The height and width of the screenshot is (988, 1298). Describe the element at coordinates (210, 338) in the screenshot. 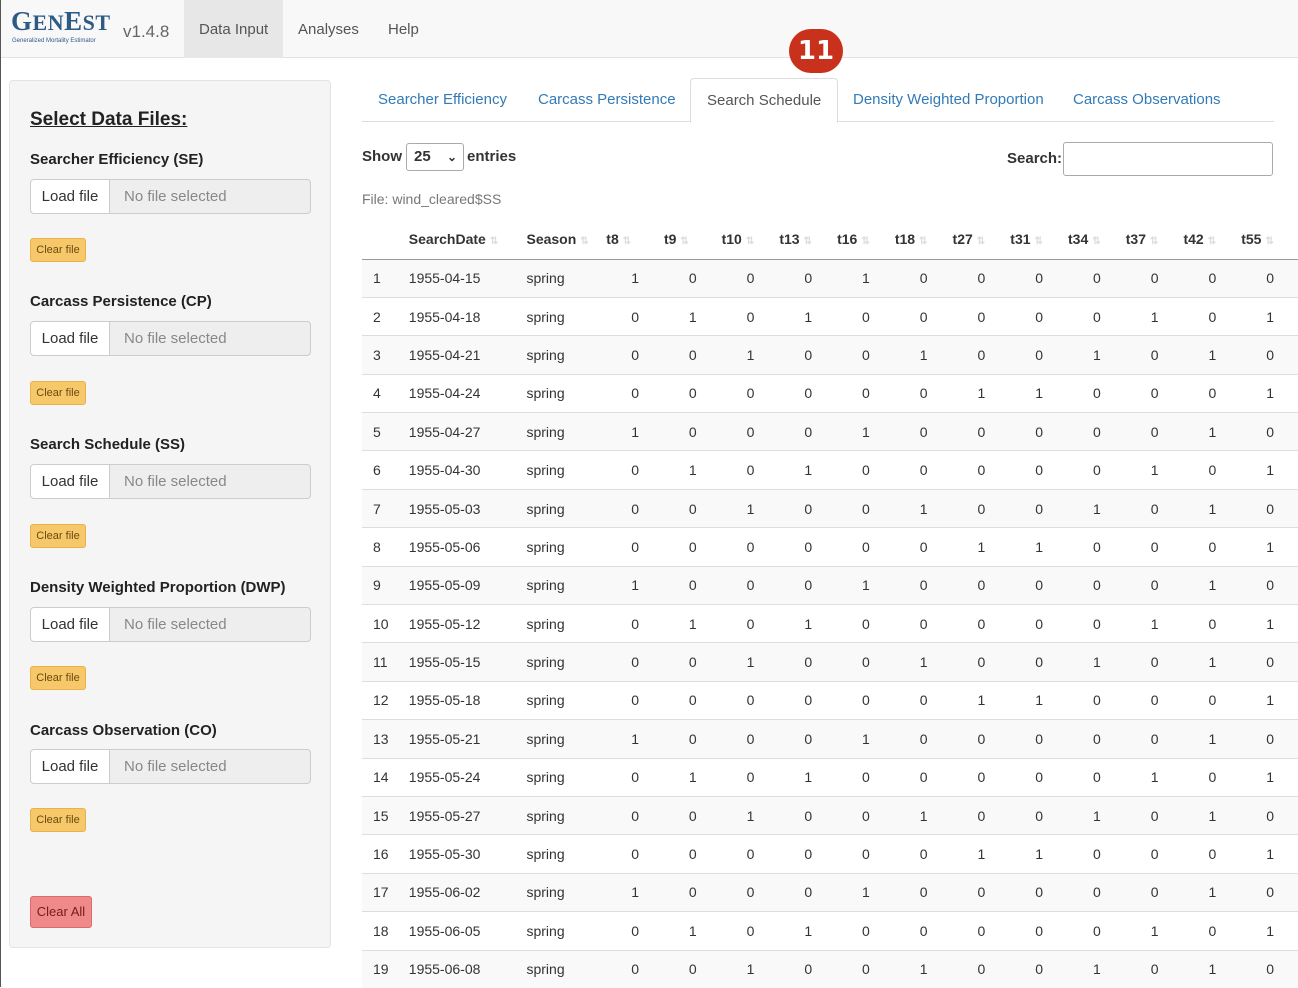

I see `cp-file-field: No file selected` at that location.